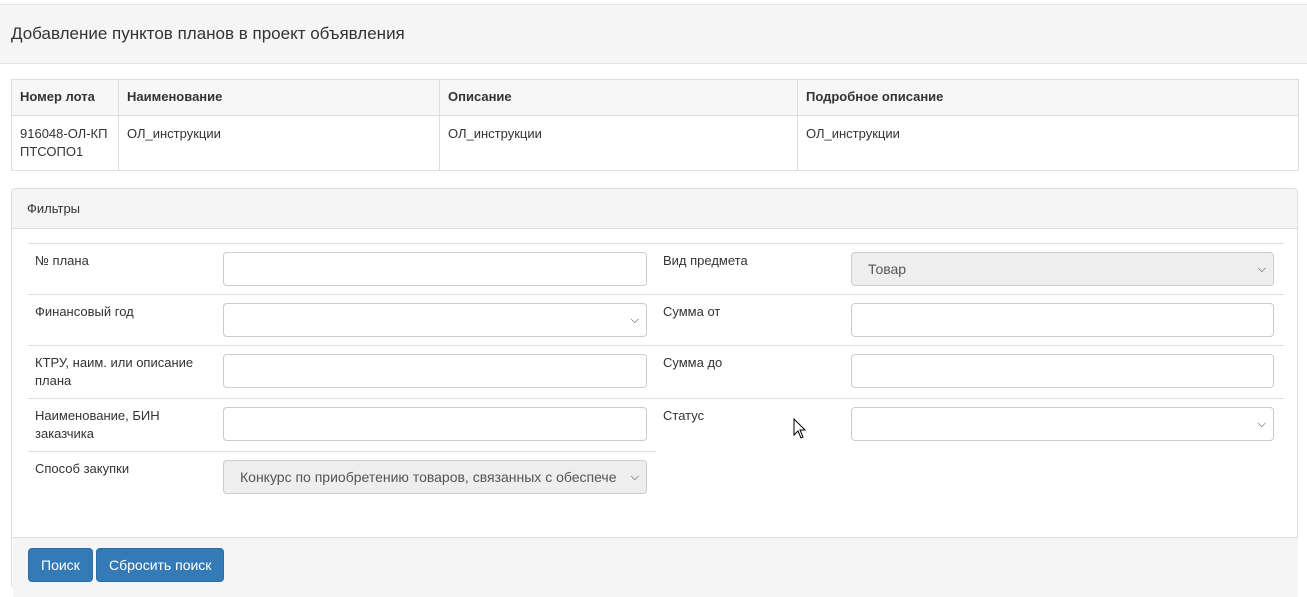 This screenshot has width=1307, height=597. What do you see at coordinates (279, 97) in the screenshot?
I see `column-header-name: Наименование` at bounding box center [279, 97].